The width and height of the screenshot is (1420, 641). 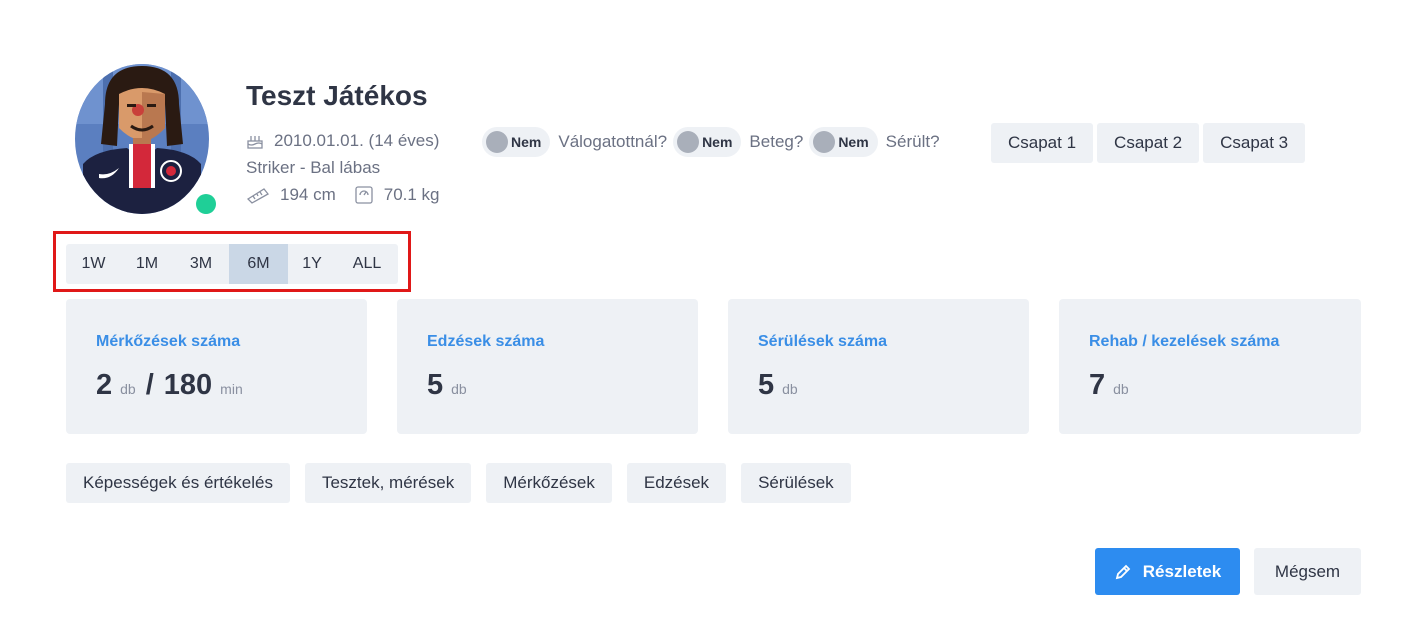 I want to click on range-6m: 6M, so click(x=258, y=264).